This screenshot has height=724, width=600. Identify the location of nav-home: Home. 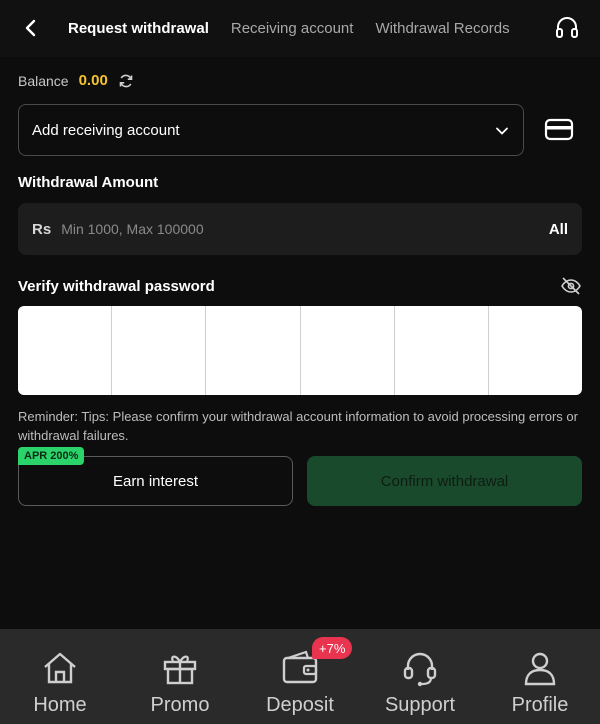
(60, 676).